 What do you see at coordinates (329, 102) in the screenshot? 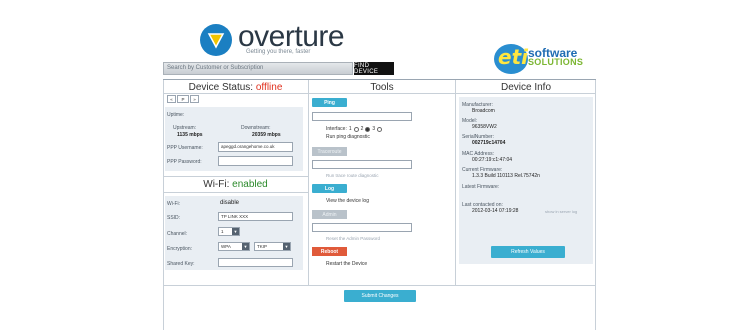
I see `ping-button: Ping` at bounding box center [329, 102].